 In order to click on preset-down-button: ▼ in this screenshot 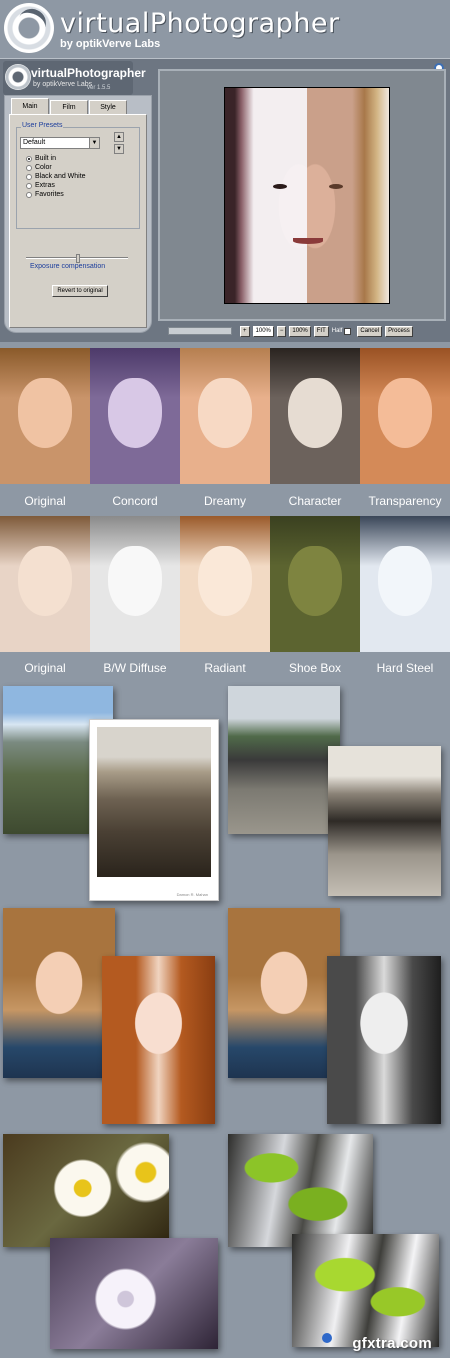, I will do `click(119, 149)`.